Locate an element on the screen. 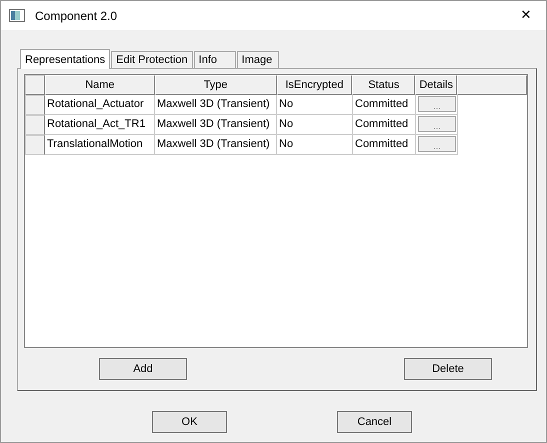  window-icon is located at coordinates (17, 15).